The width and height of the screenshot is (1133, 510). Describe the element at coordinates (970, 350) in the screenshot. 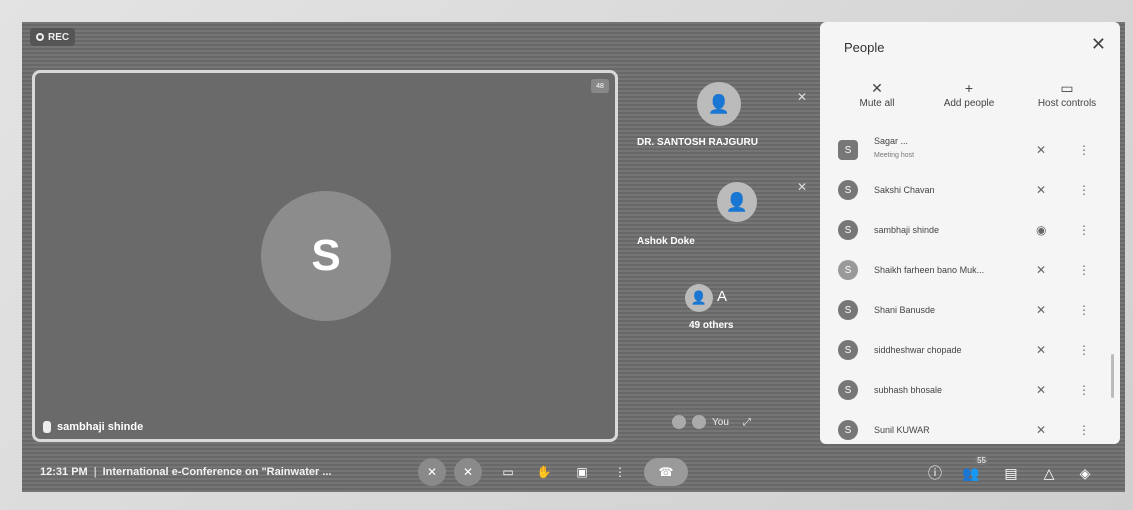

I see `list-item: S siddheshwar chopade ✕ ⋮` at that location.